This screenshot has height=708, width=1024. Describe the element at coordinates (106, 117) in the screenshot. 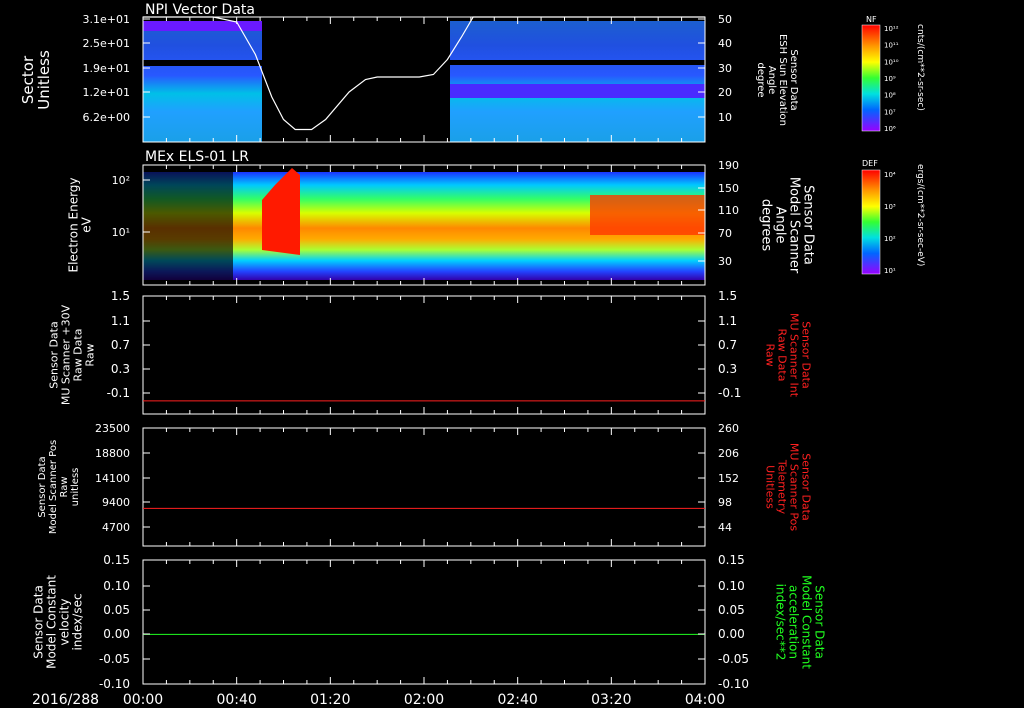

I see `left-tick-label: 6.2e+00` at that location.